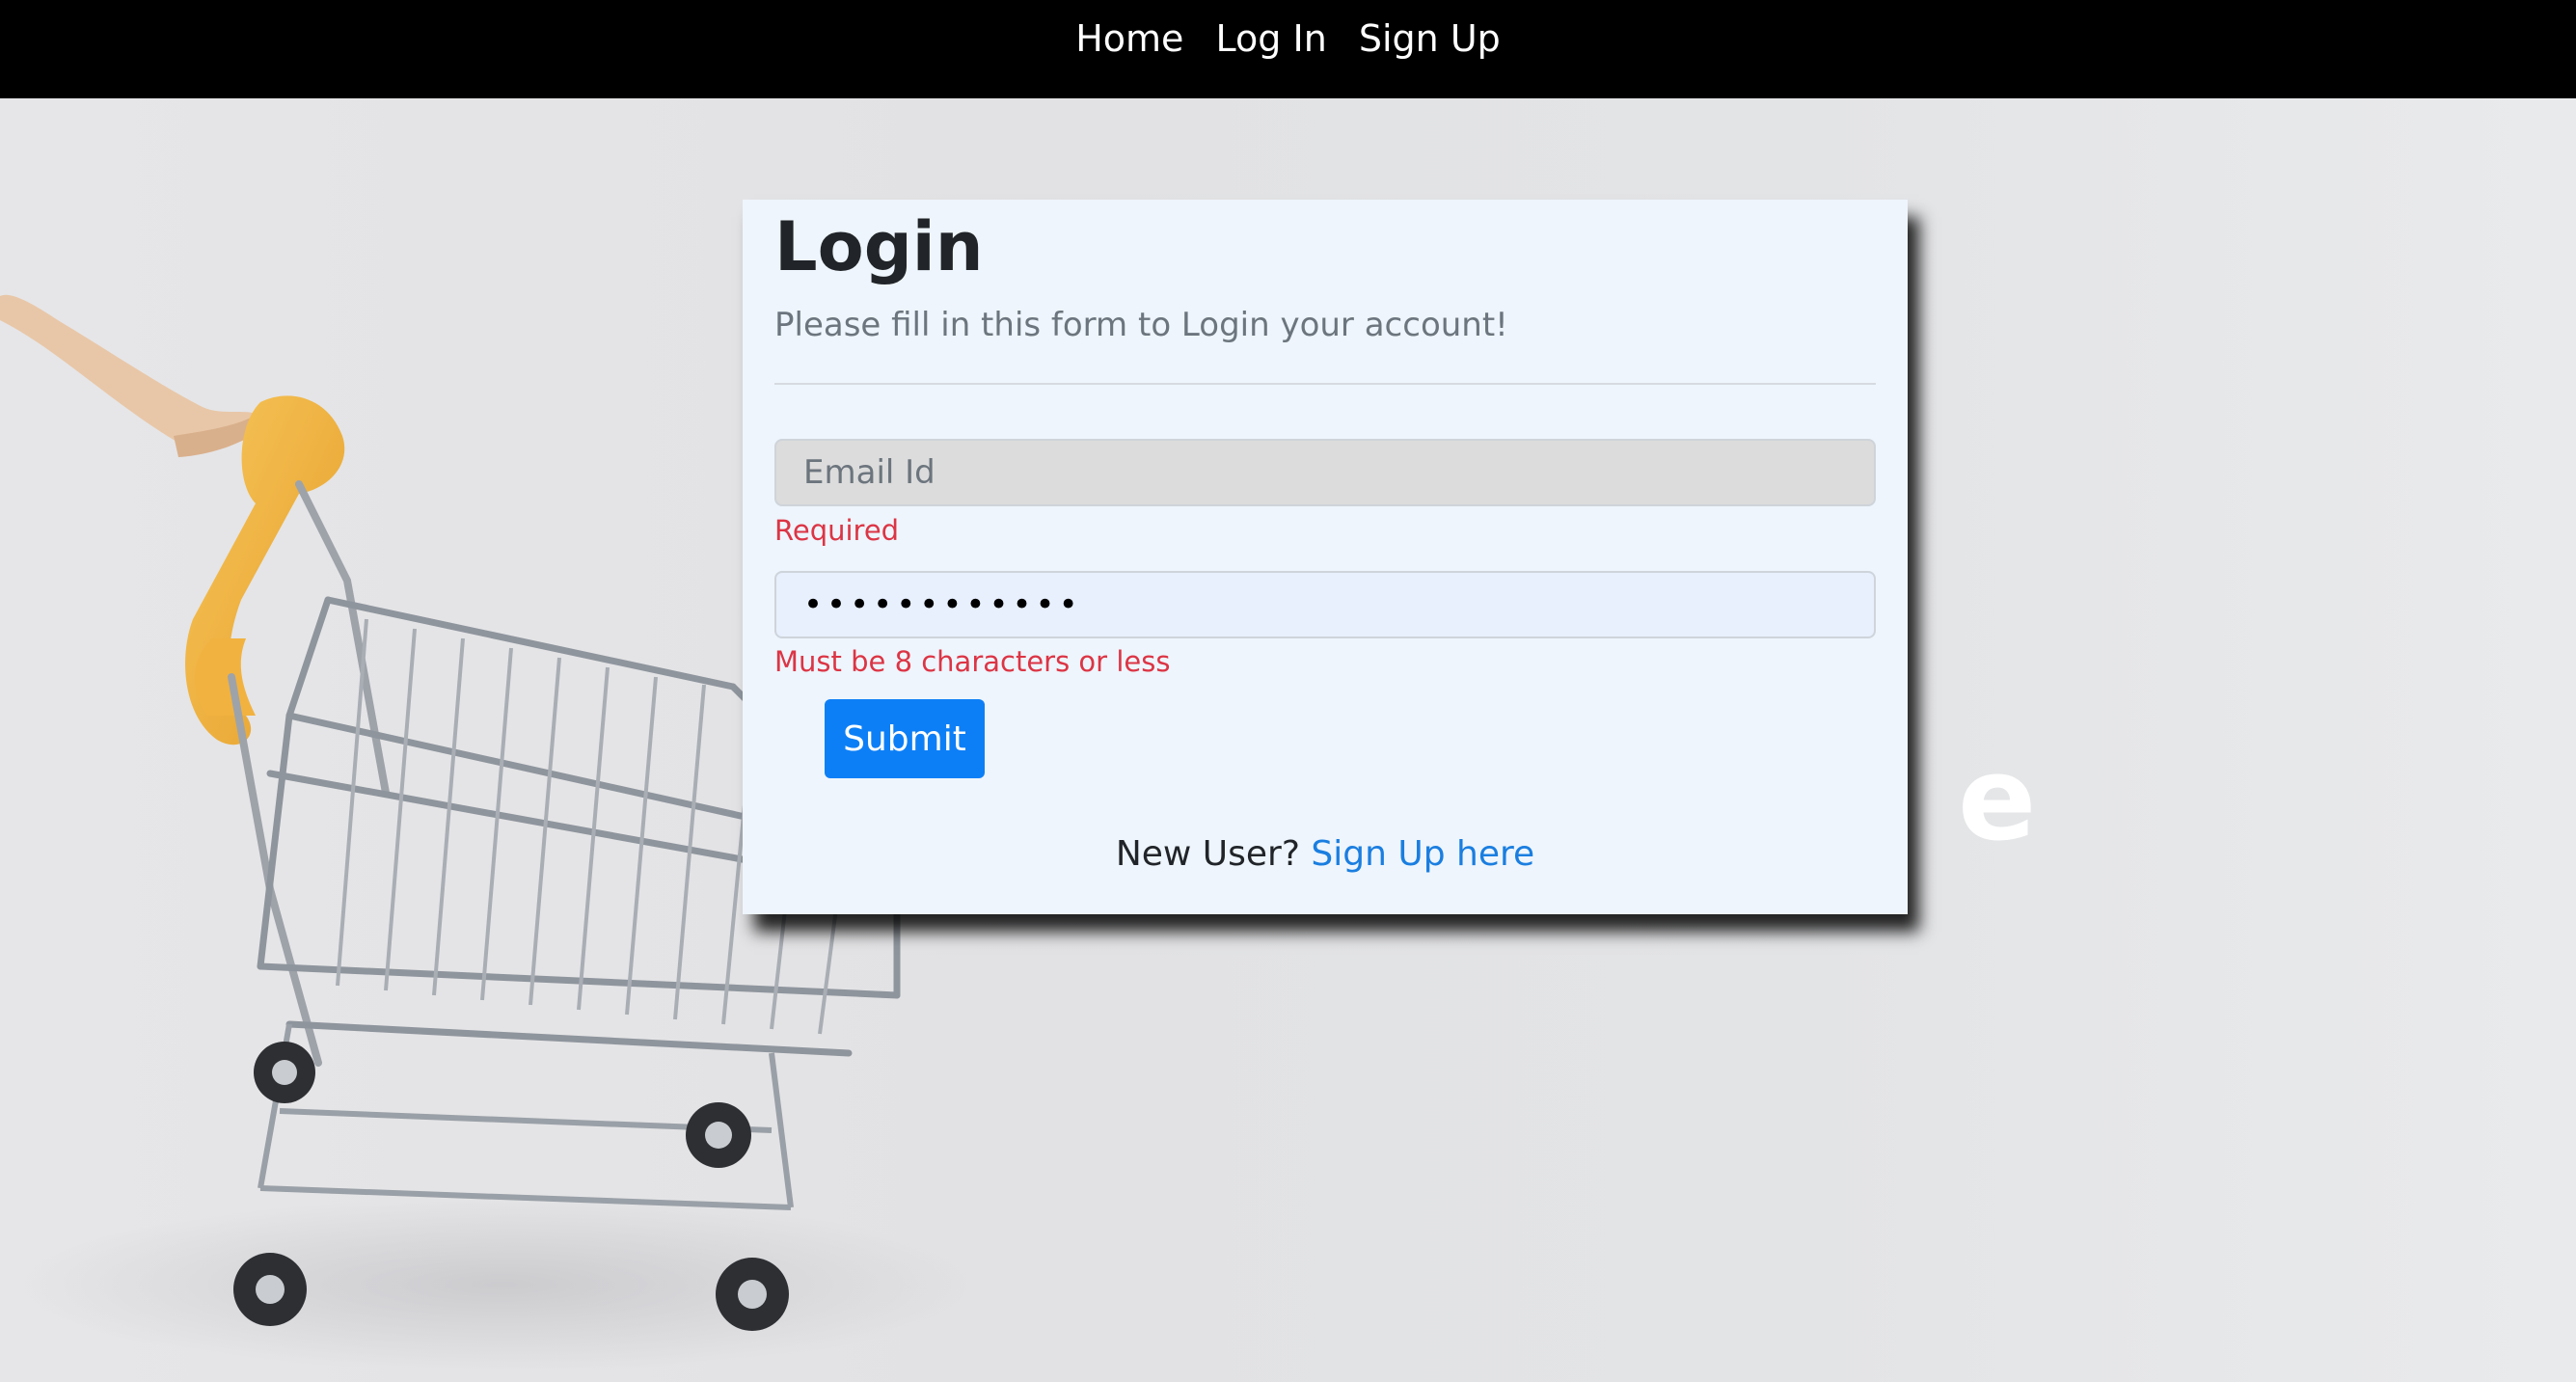 This screenshot has height=1382, width=2576. Describe the element at coordinates (1997, 800) in the screenshot. I see `background-letter: e` at that location.